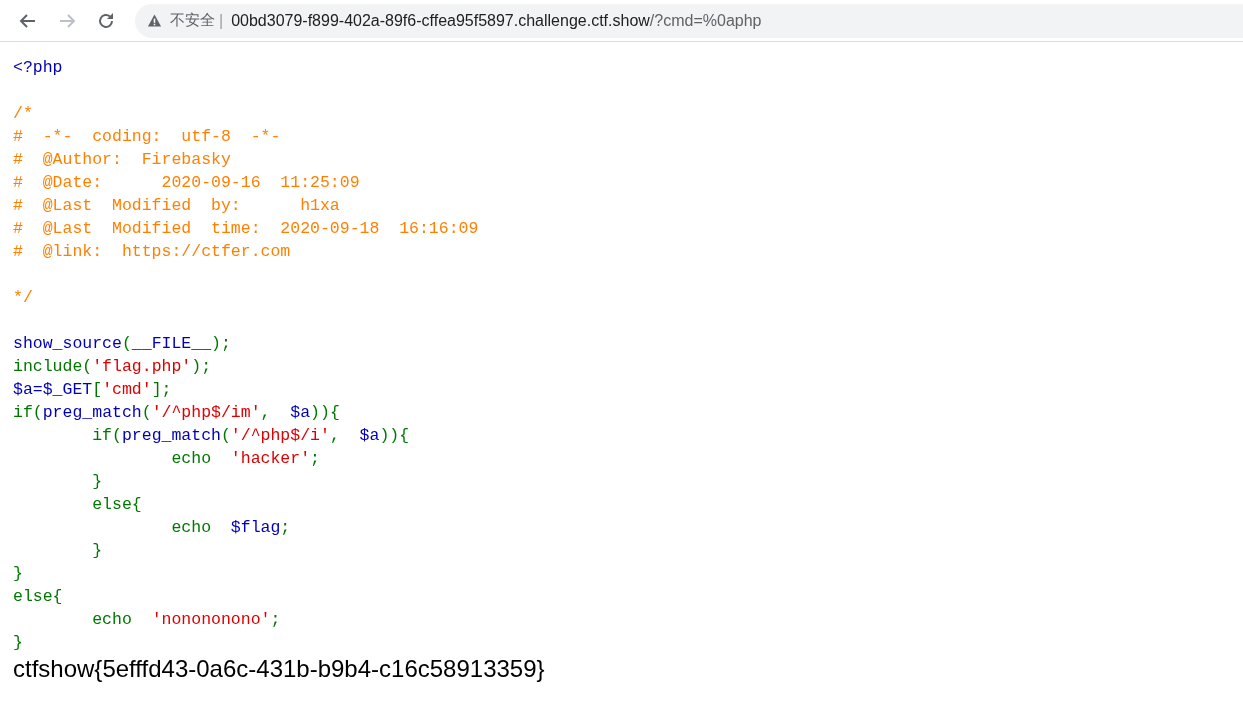 This screenshot has height=707, width=1243. What do you see at coordinates (154, 20) in the screenshot?
I see `warning-icon` at bounding box center [154, 20].